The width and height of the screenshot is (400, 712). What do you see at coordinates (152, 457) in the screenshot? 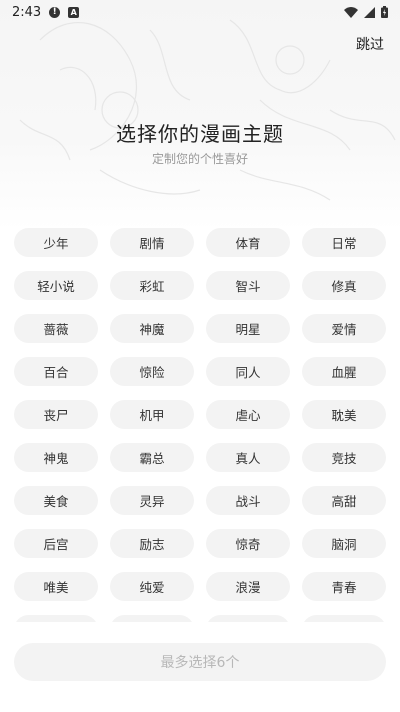
I see `theme-tag: 霸总` at bounding box center [152, 457].